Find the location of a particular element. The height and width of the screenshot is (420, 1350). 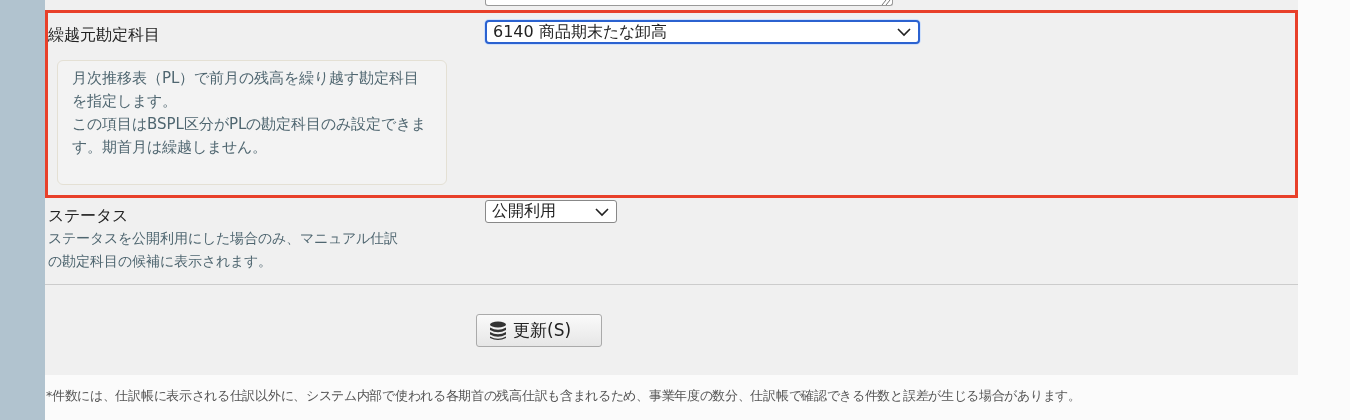

update-button: 更新(S) is located at coordinates (539, 330).